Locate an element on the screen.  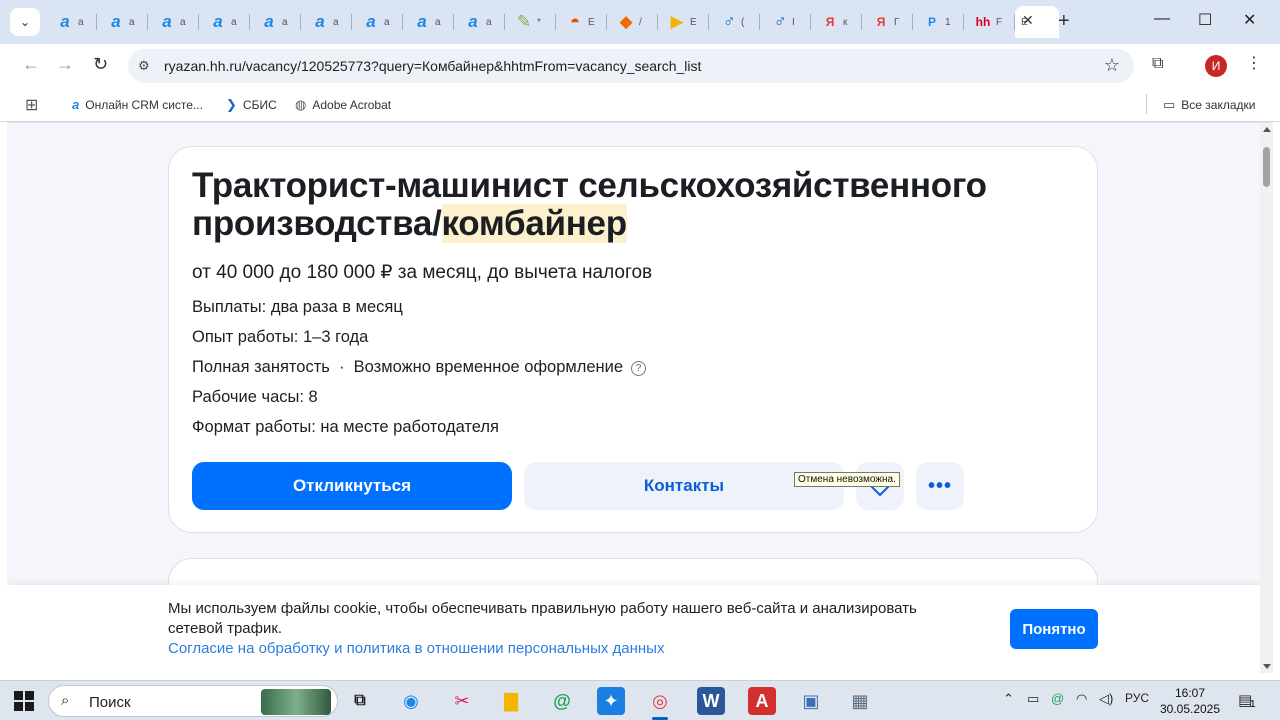
reload-icon: ↻ is located at coordinates (100, 64).